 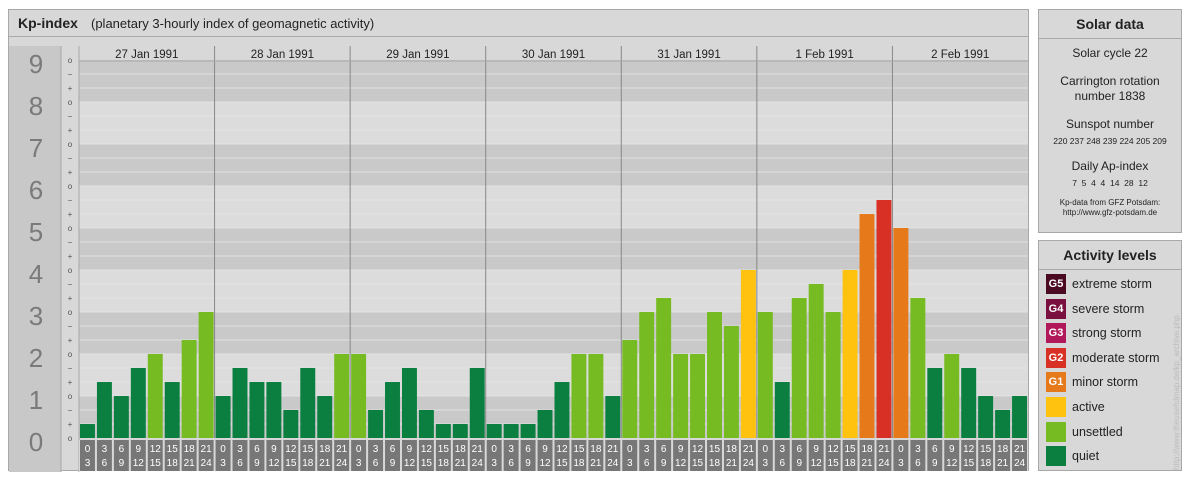 What do you see at coordinates (1110, 141) in the screenshot?
I see `sunspot-values: 220 237 248 239 224 205 209` at bounding box center [1110, 141].